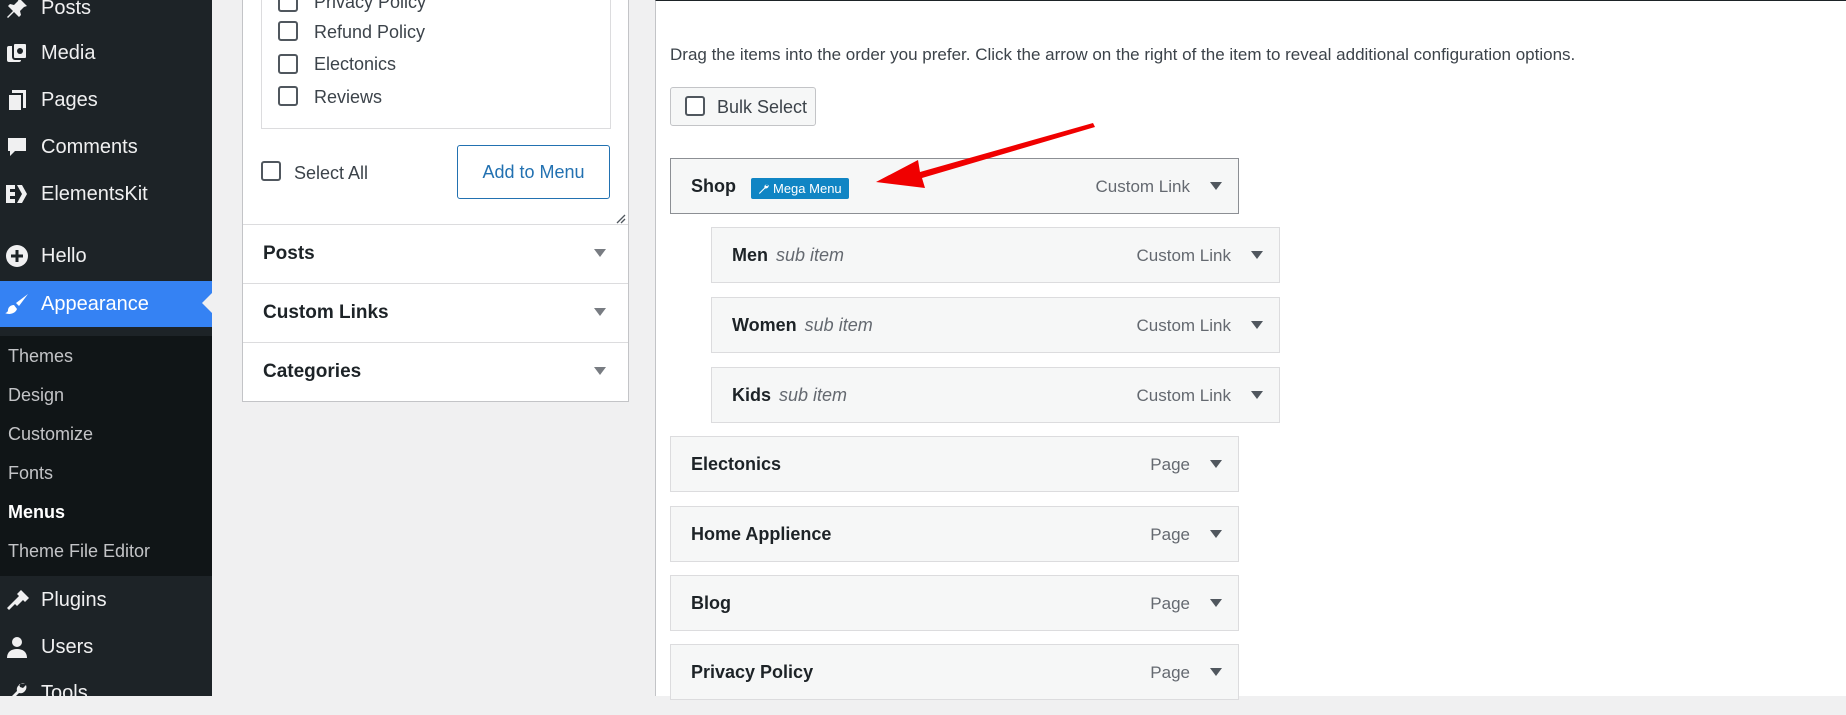  What do you see at coordinates (106, 600) in the screenshot?
I see `sidebar-item-plugins: Plugins` at bounding box center [106, 600].